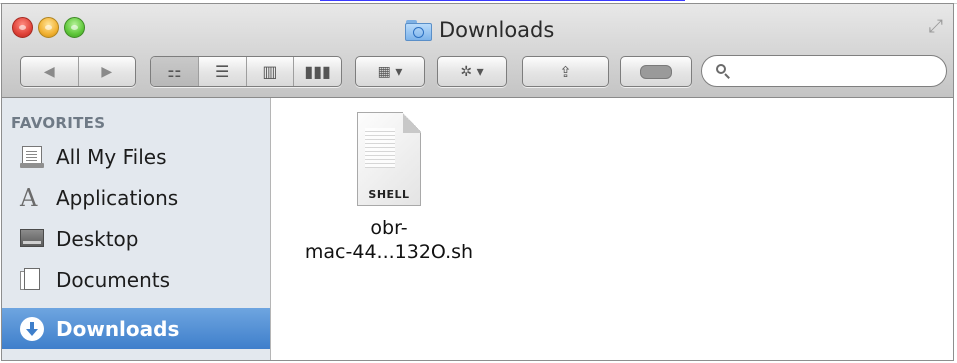 This screenshot has width=957, height=363. Describe the element at coordinates (389, 194) in the screenshot. I see `file-type-badge: SHELL` at that location.